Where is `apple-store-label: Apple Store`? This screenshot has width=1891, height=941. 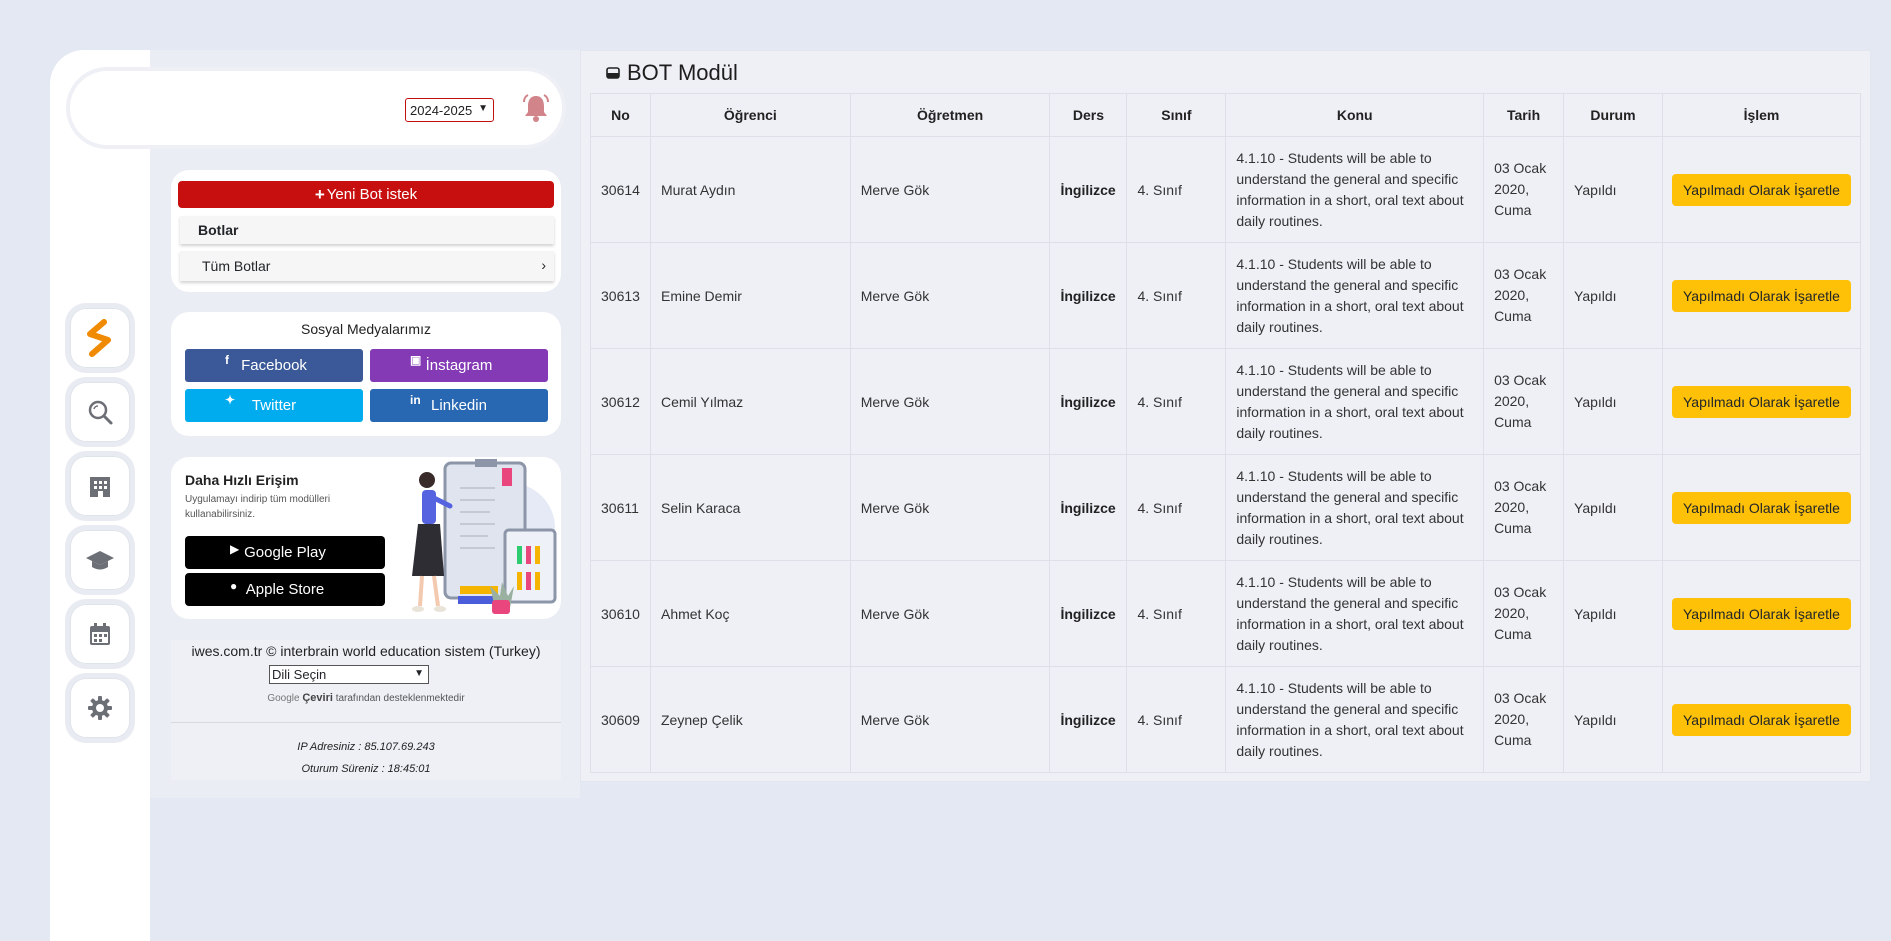
apple-store-label: Apple Store is located at coordinates (285, 589).